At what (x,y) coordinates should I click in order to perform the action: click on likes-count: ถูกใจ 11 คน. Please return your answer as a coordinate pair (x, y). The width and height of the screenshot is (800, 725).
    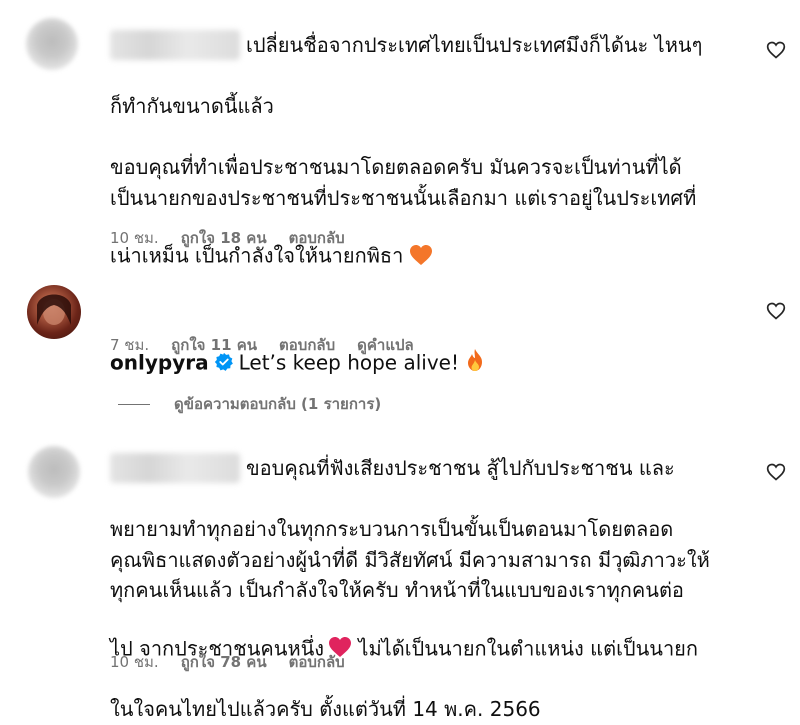
    Looking at the image, I should click on (214, 345).